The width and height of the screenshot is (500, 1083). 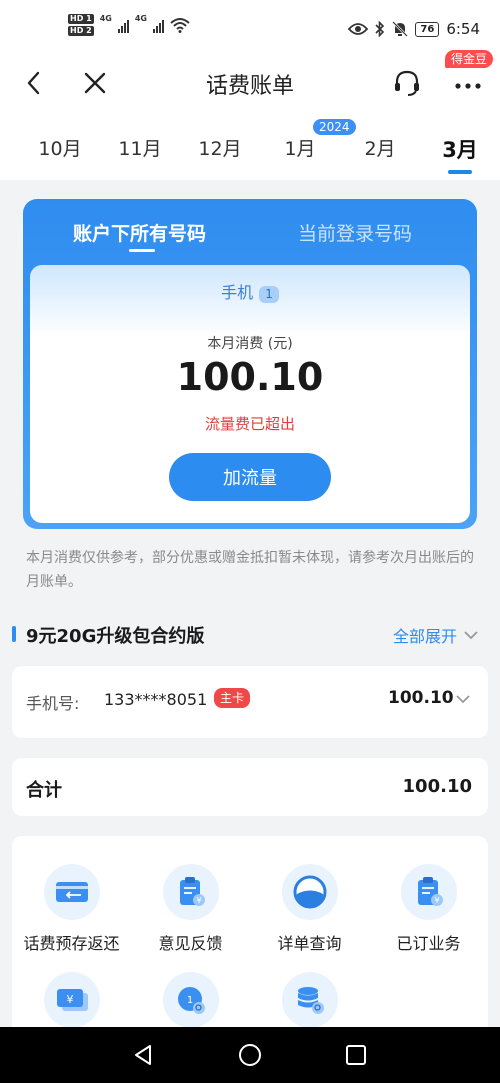 I want to click on signal-icon, so click(x=123, y=25).